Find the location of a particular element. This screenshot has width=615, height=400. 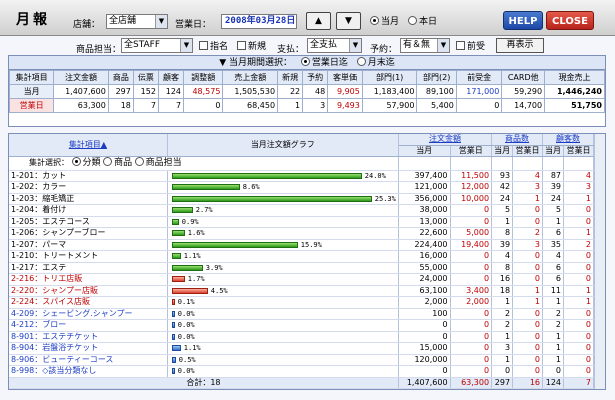

bizday-field: 2008年03月28日 is located at coordinates (259, 21).